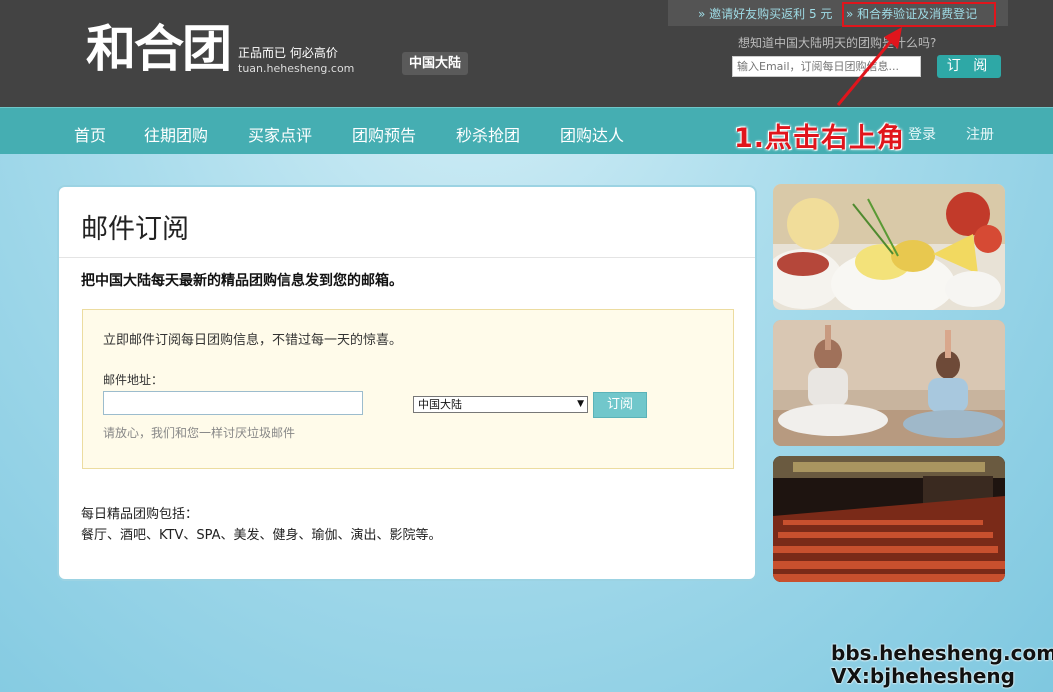  What do you see at coordinates (488, 134) in the screenshot?
I see `nav-item-flash-sale: 秒杀抢团` at bounding box center [488, 134].